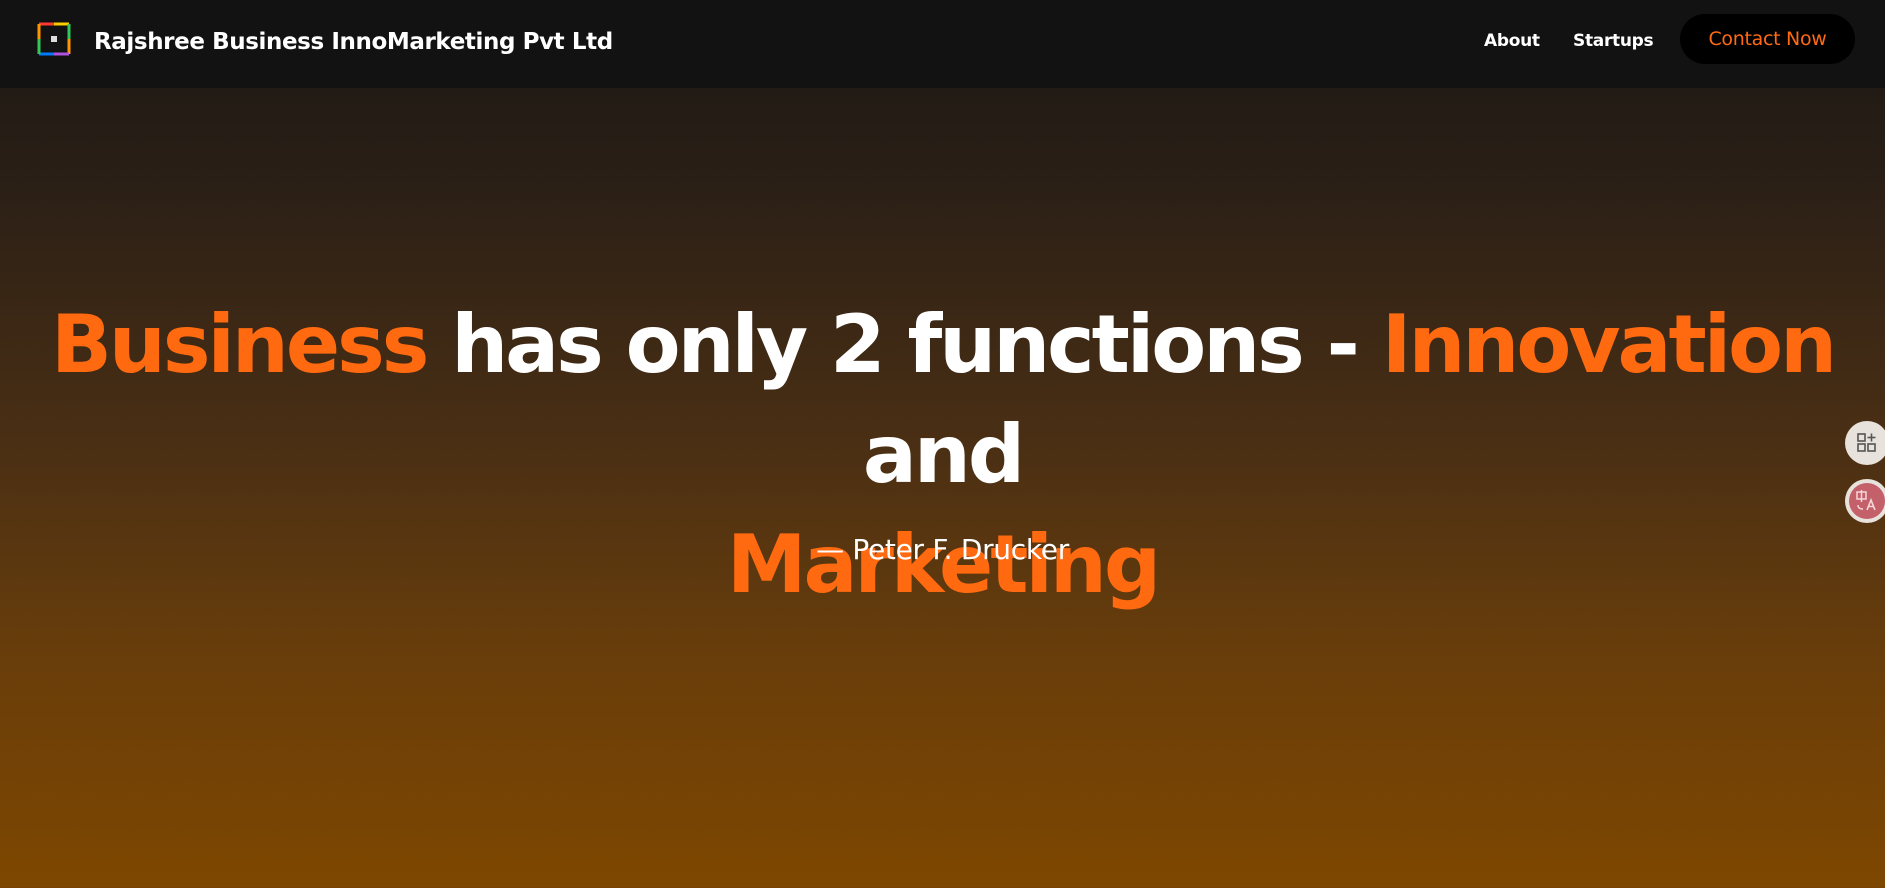  What do you see at coordinates (942, 549) in the screenshot?
I see `quote-attribution: — Peter F. Drucker` at bounding box center [942, 549].